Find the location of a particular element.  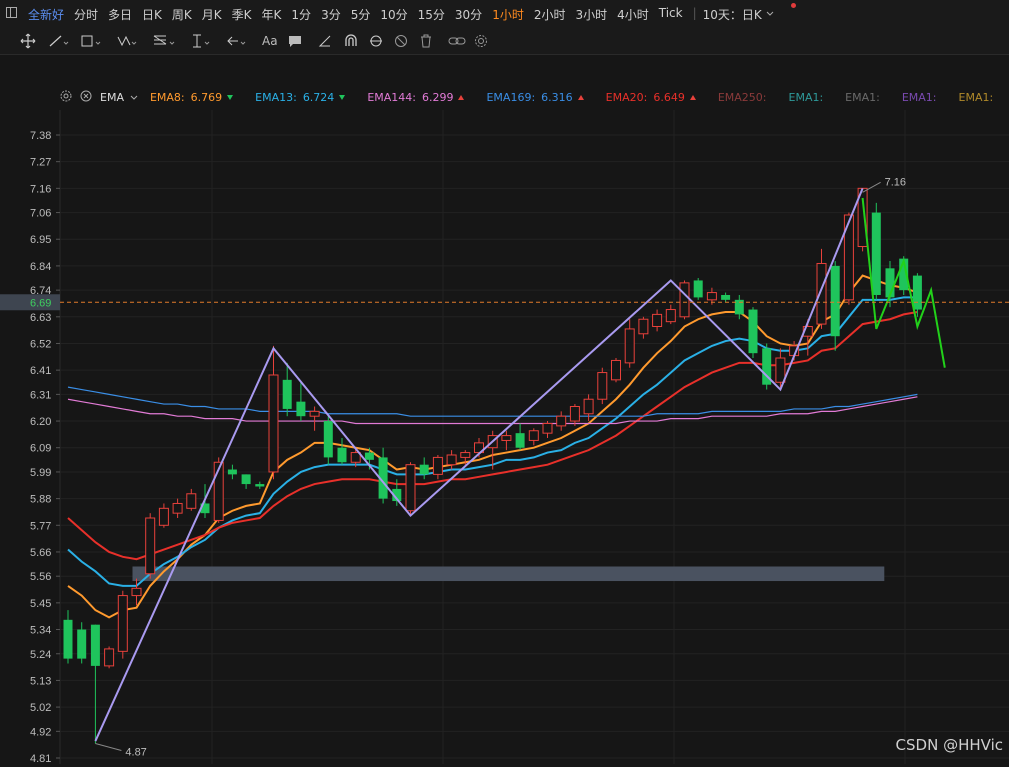

tab-8: 1分 is located at coordinates (301, 14).